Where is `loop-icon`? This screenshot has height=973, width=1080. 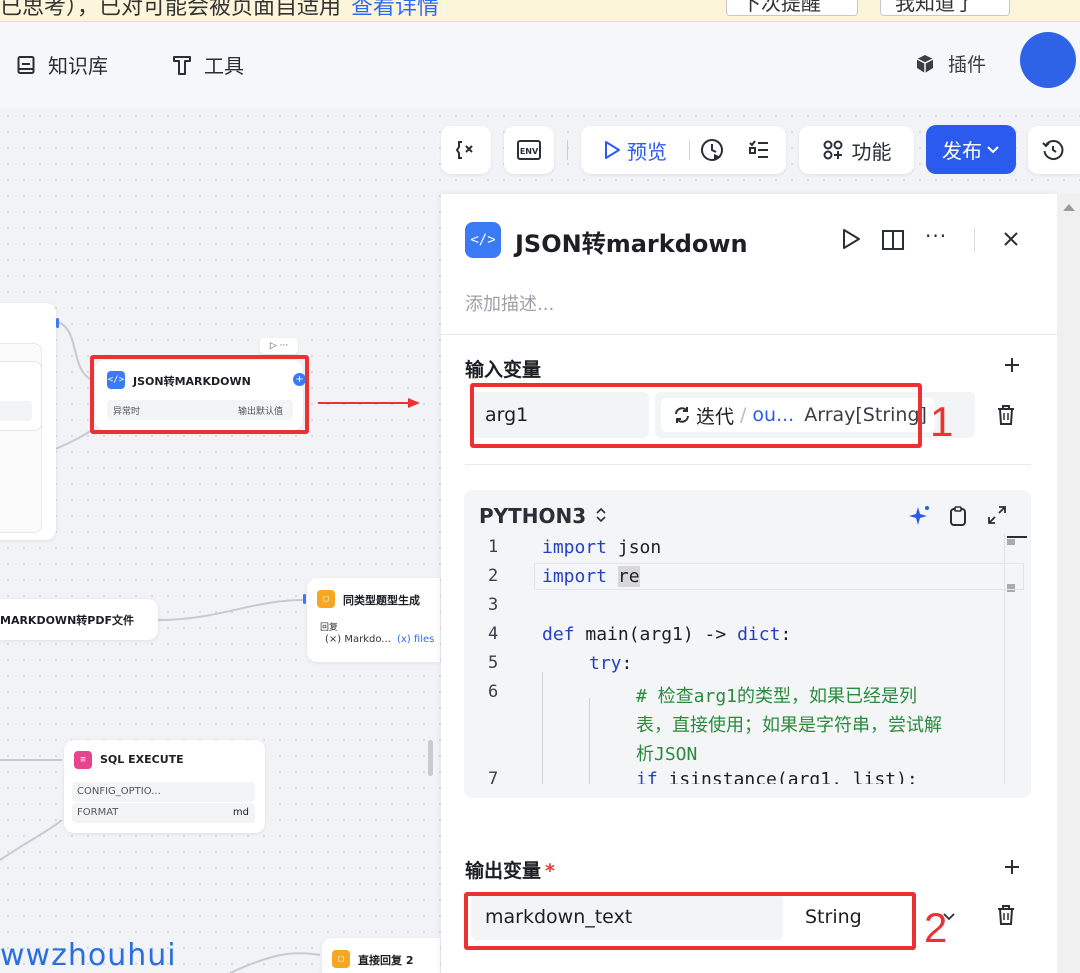
loop-icon is located at coordinates (682, 415).